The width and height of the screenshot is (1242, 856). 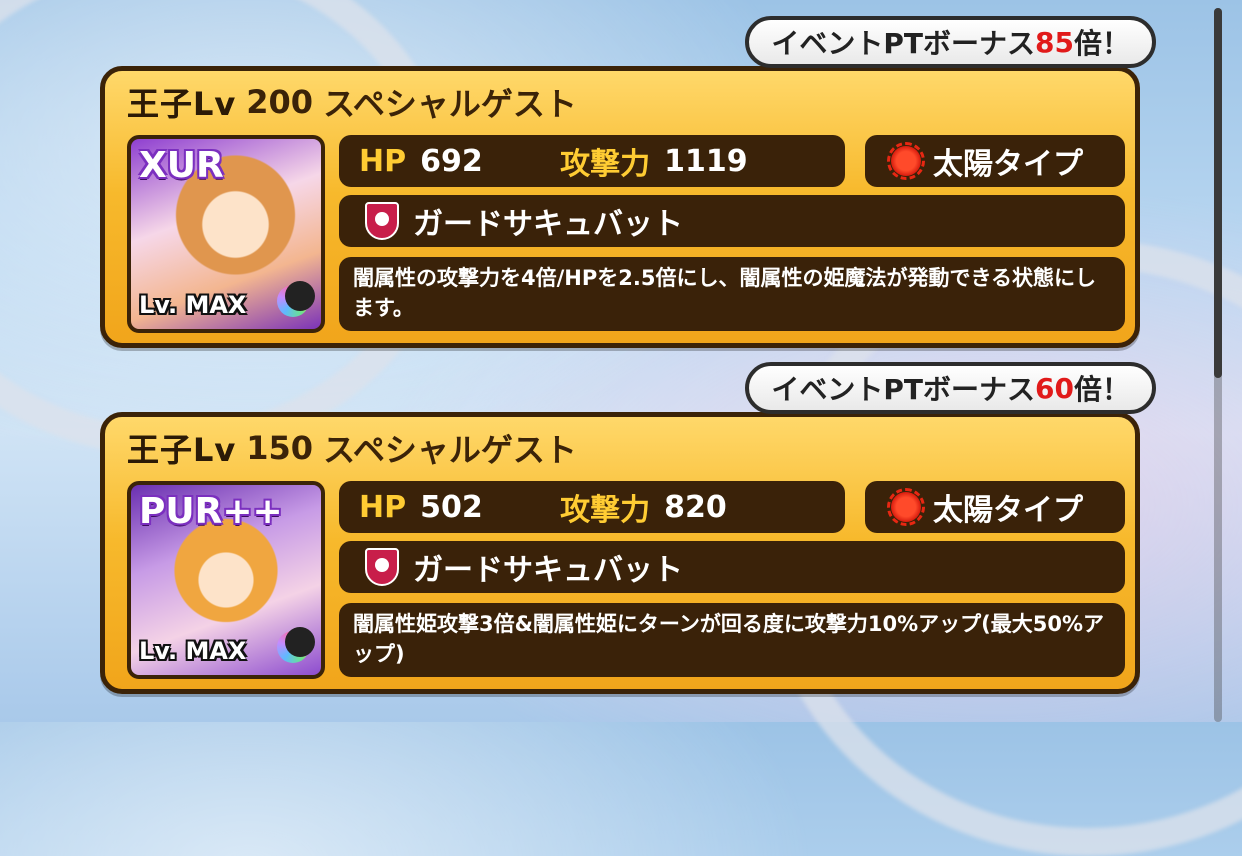 What do you see at coordinates (451, 507) in the screenshot?
I see `hp-value: 502` at bounding box center [451, 507].